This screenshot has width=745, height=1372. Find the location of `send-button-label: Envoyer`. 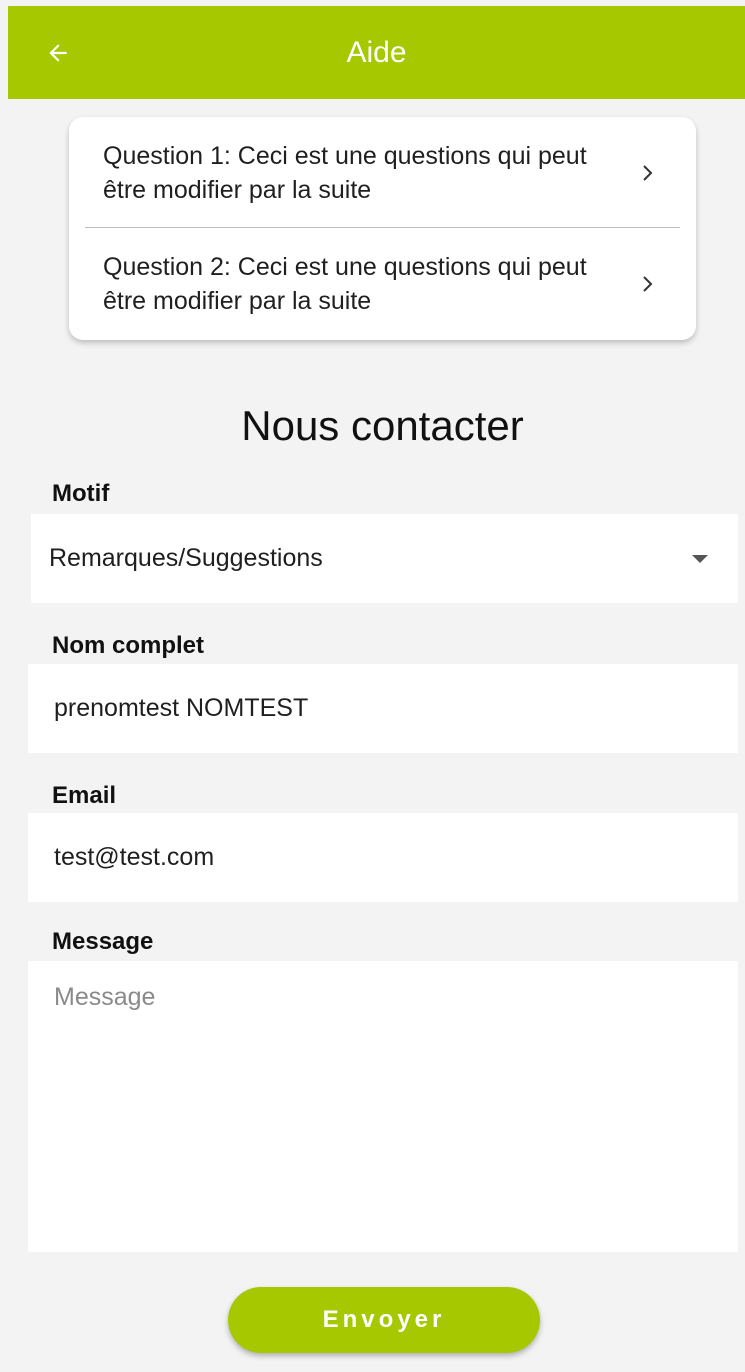

send-button-label: Envoyer is located at coordinates (384, 1319).